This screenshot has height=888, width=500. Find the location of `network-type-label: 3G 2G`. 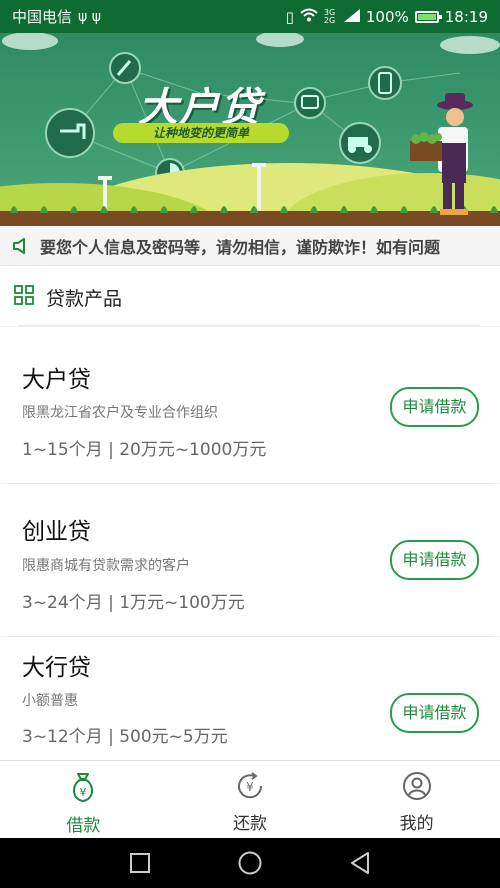

network-type-label: 3G 2G is located at coordinates (329, 16).